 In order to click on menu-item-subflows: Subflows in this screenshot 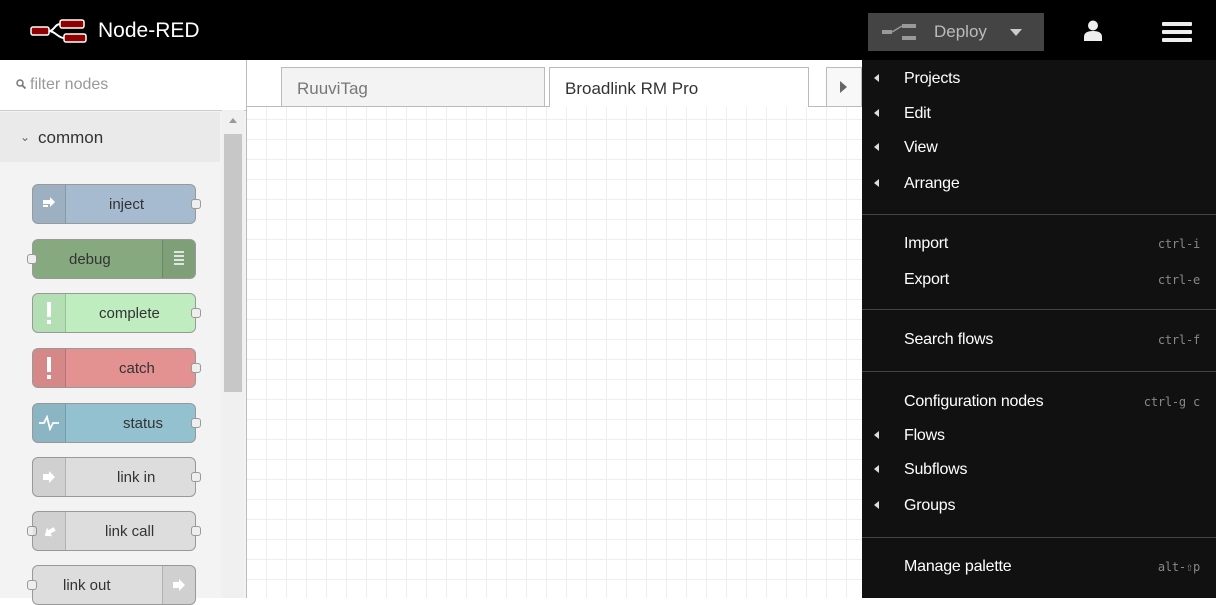, I will do `click(1039, 470)`.